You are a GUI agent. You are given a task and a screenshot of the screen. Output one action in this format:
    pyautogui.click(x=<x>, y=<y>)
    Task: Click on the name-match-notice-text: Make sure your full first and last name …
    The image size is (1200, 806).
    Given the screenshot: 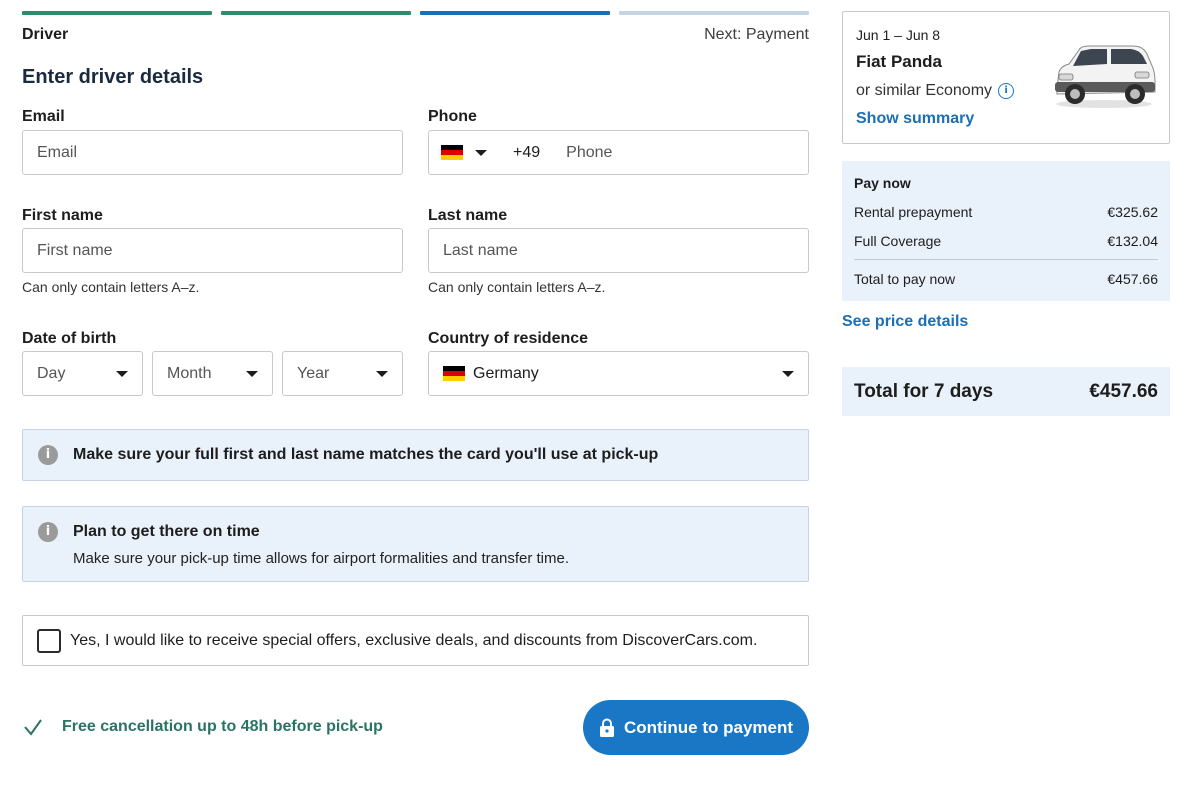 What is the action you would take?
    pyautogui.click(x=366, y=454)
    